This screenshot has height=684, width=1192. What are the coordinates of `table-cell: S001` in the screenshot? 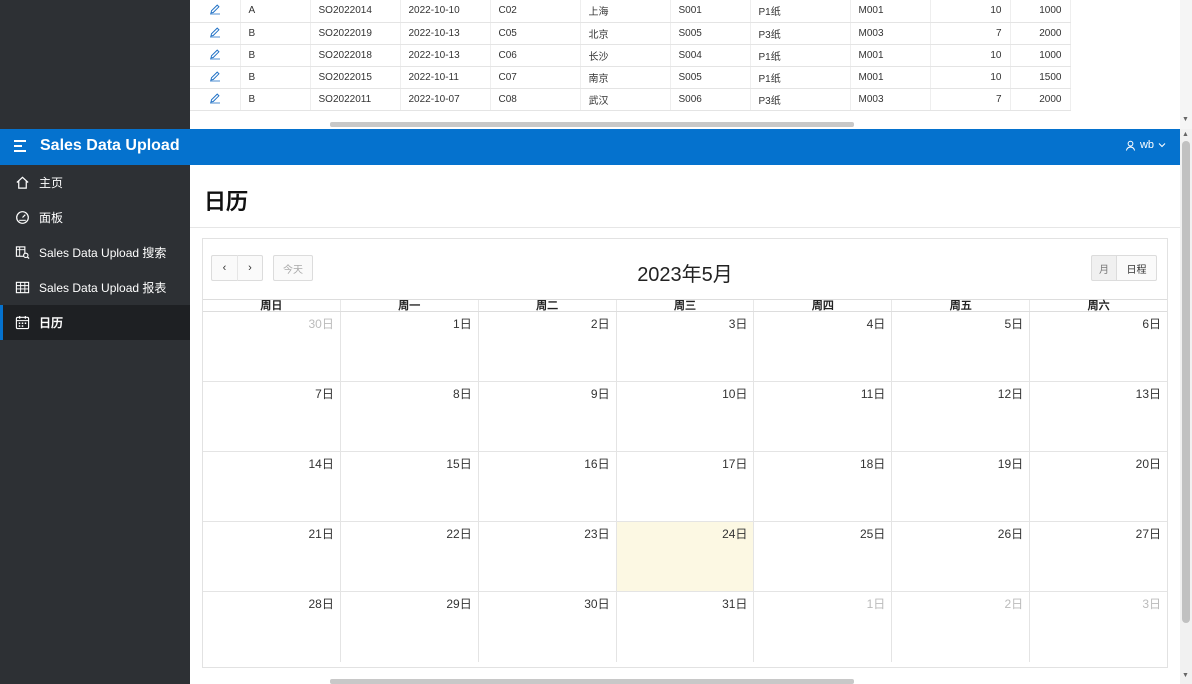 It's located at (710, 11).